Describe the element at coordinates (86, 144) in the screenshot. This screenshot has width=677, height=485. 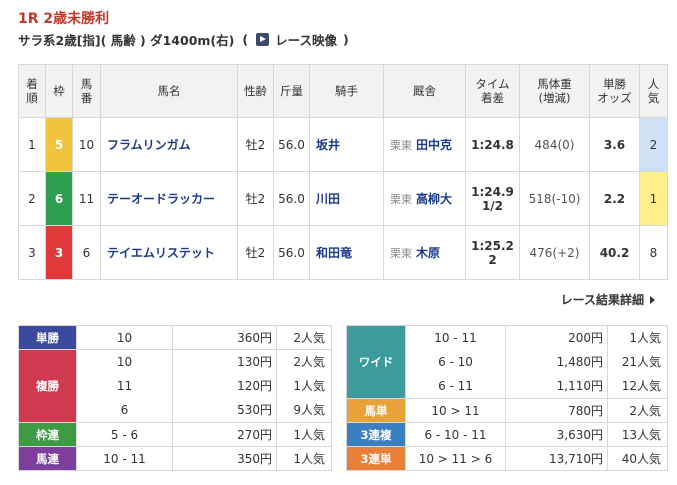
I see `umaban-cell: 10` at that location.